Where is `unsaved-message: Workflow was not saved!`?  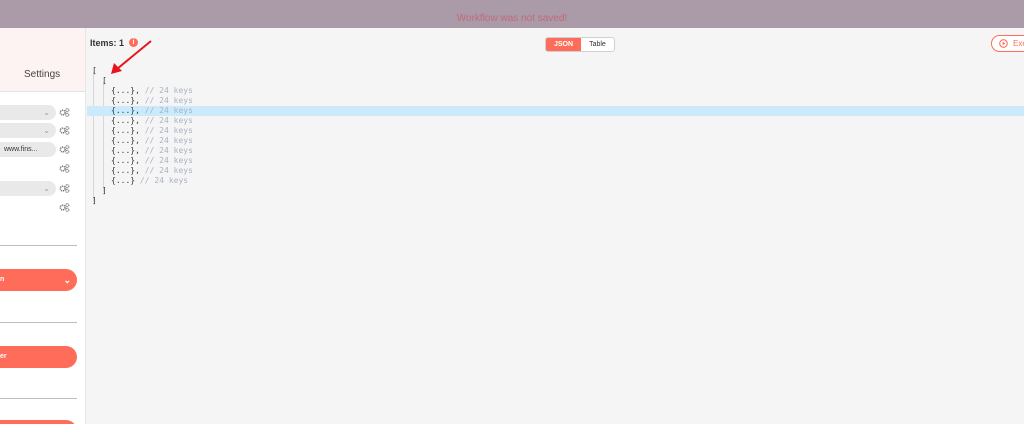
unsaved-message: Workflow was not saved! is located at coordinates (512, 18).